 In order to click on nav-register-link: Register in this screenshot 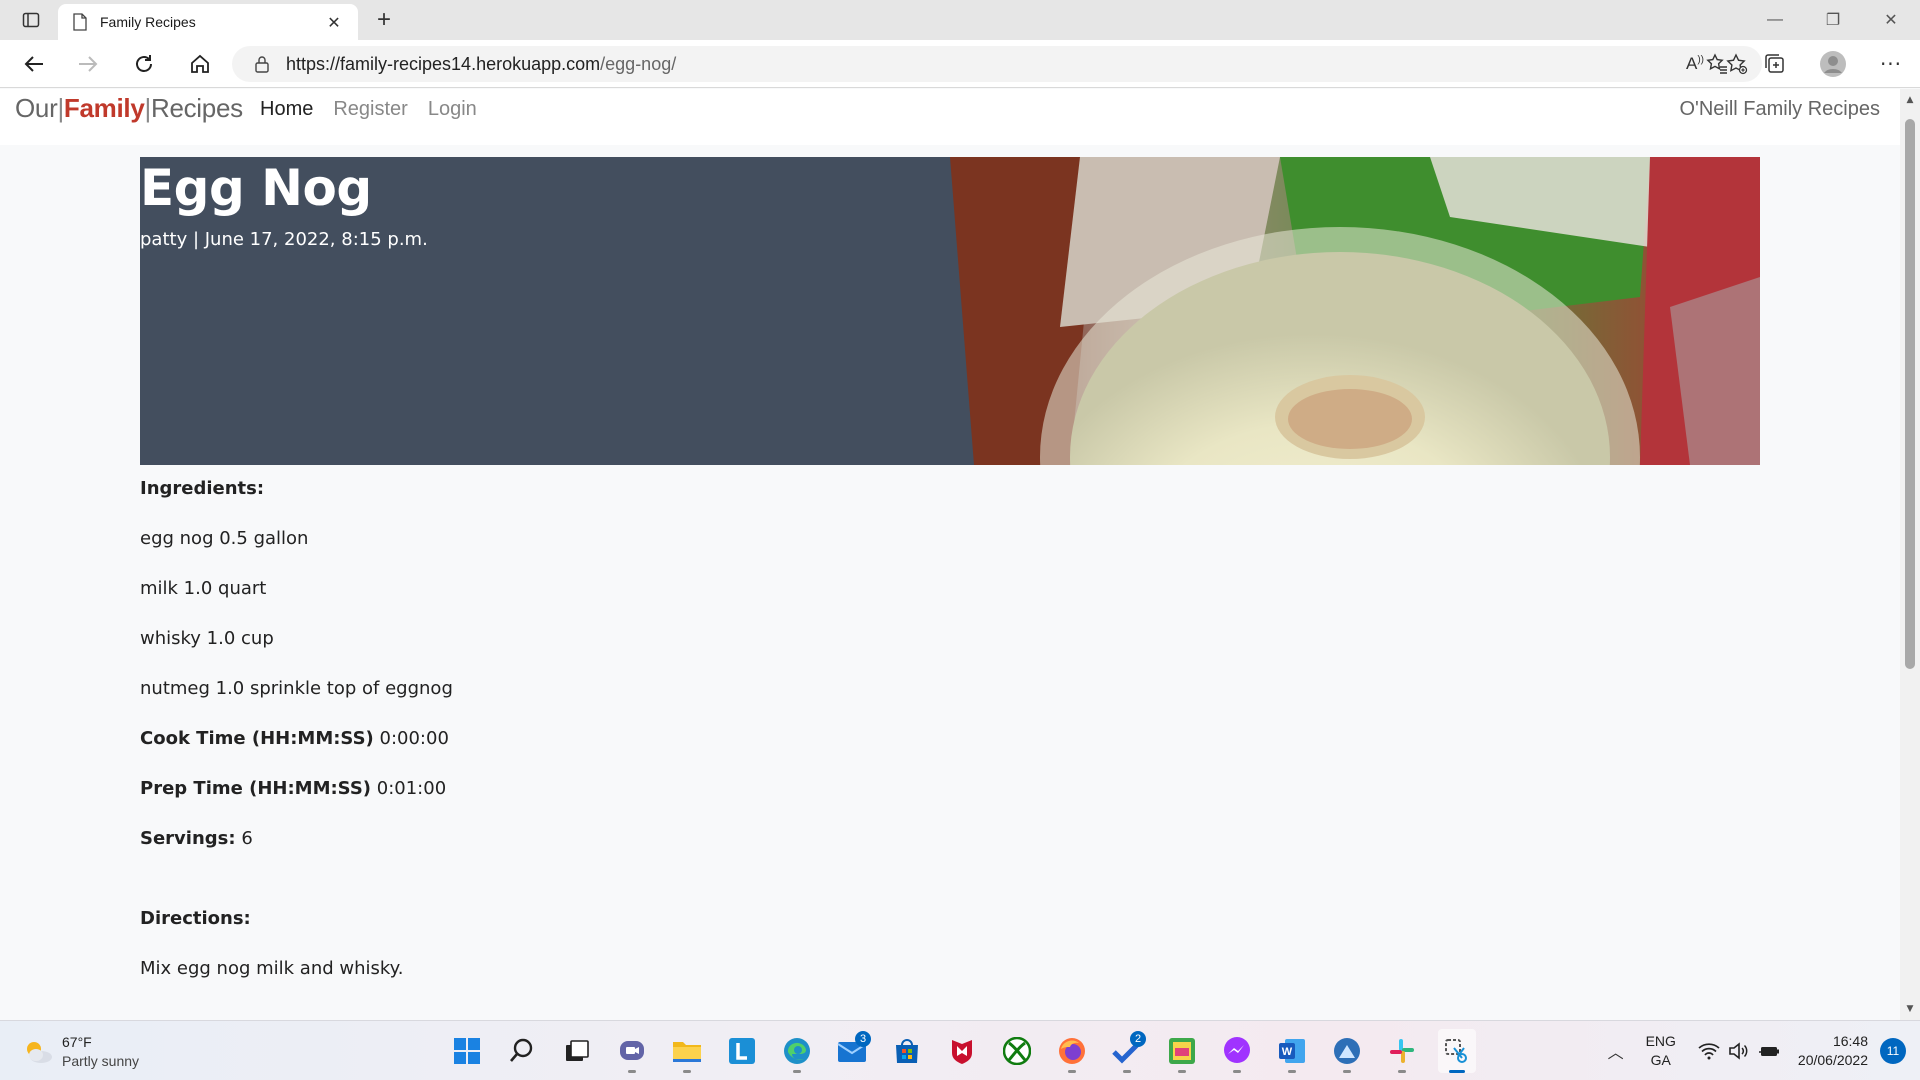, I will do `click(370, 109)`.